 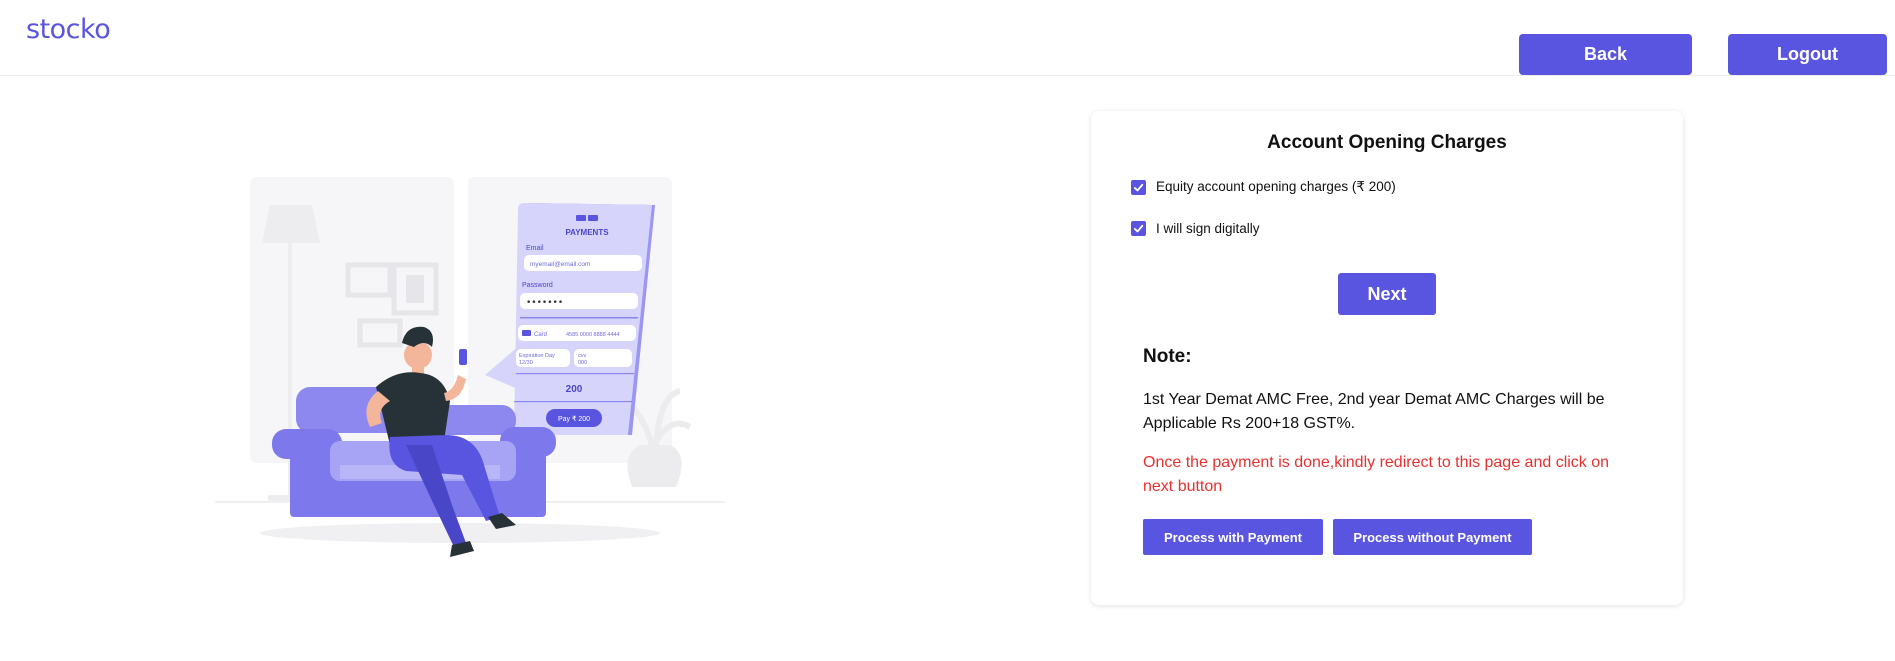 What do you see at coordinates (582, 356) in the screenshot?
I see `cvv-label: cvv` at bounding box center [582, 356].